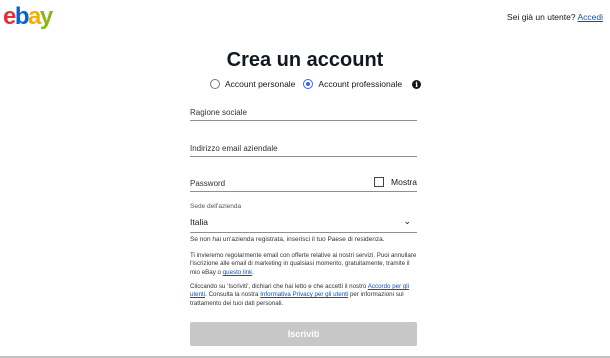 The image size is (610, 358). Describe the element at coordinates (404, 182) in the screenshot. I see `show-password-label: Mostra` at that location.